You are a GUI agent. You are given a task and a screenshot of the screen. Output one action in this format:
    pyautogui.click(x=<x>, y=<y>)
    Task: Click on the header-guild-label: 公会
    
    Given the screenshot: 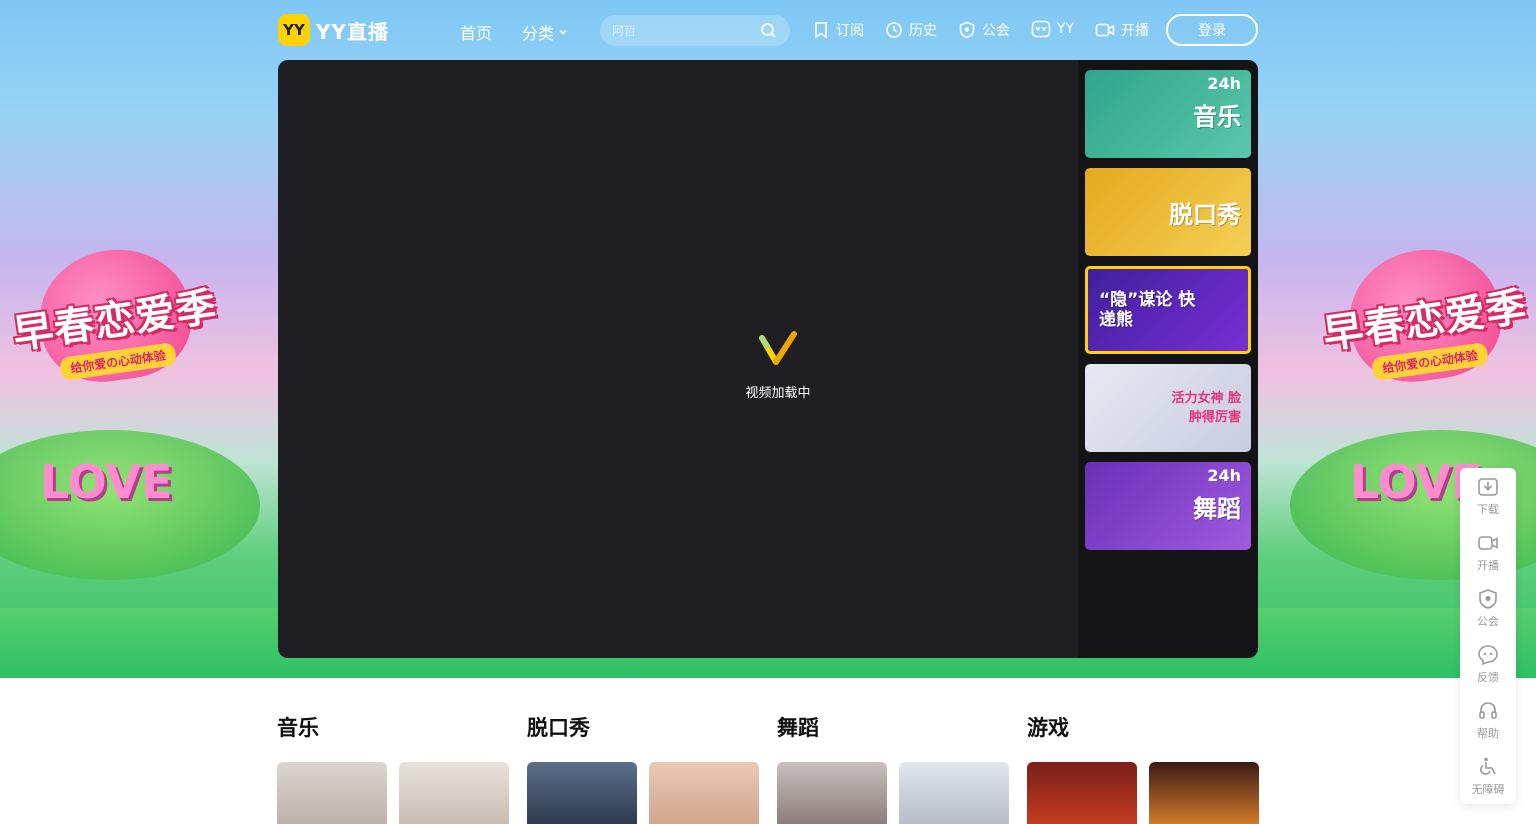 What is the action you would take?
    pyautogui.click(x=996, y=31)
    